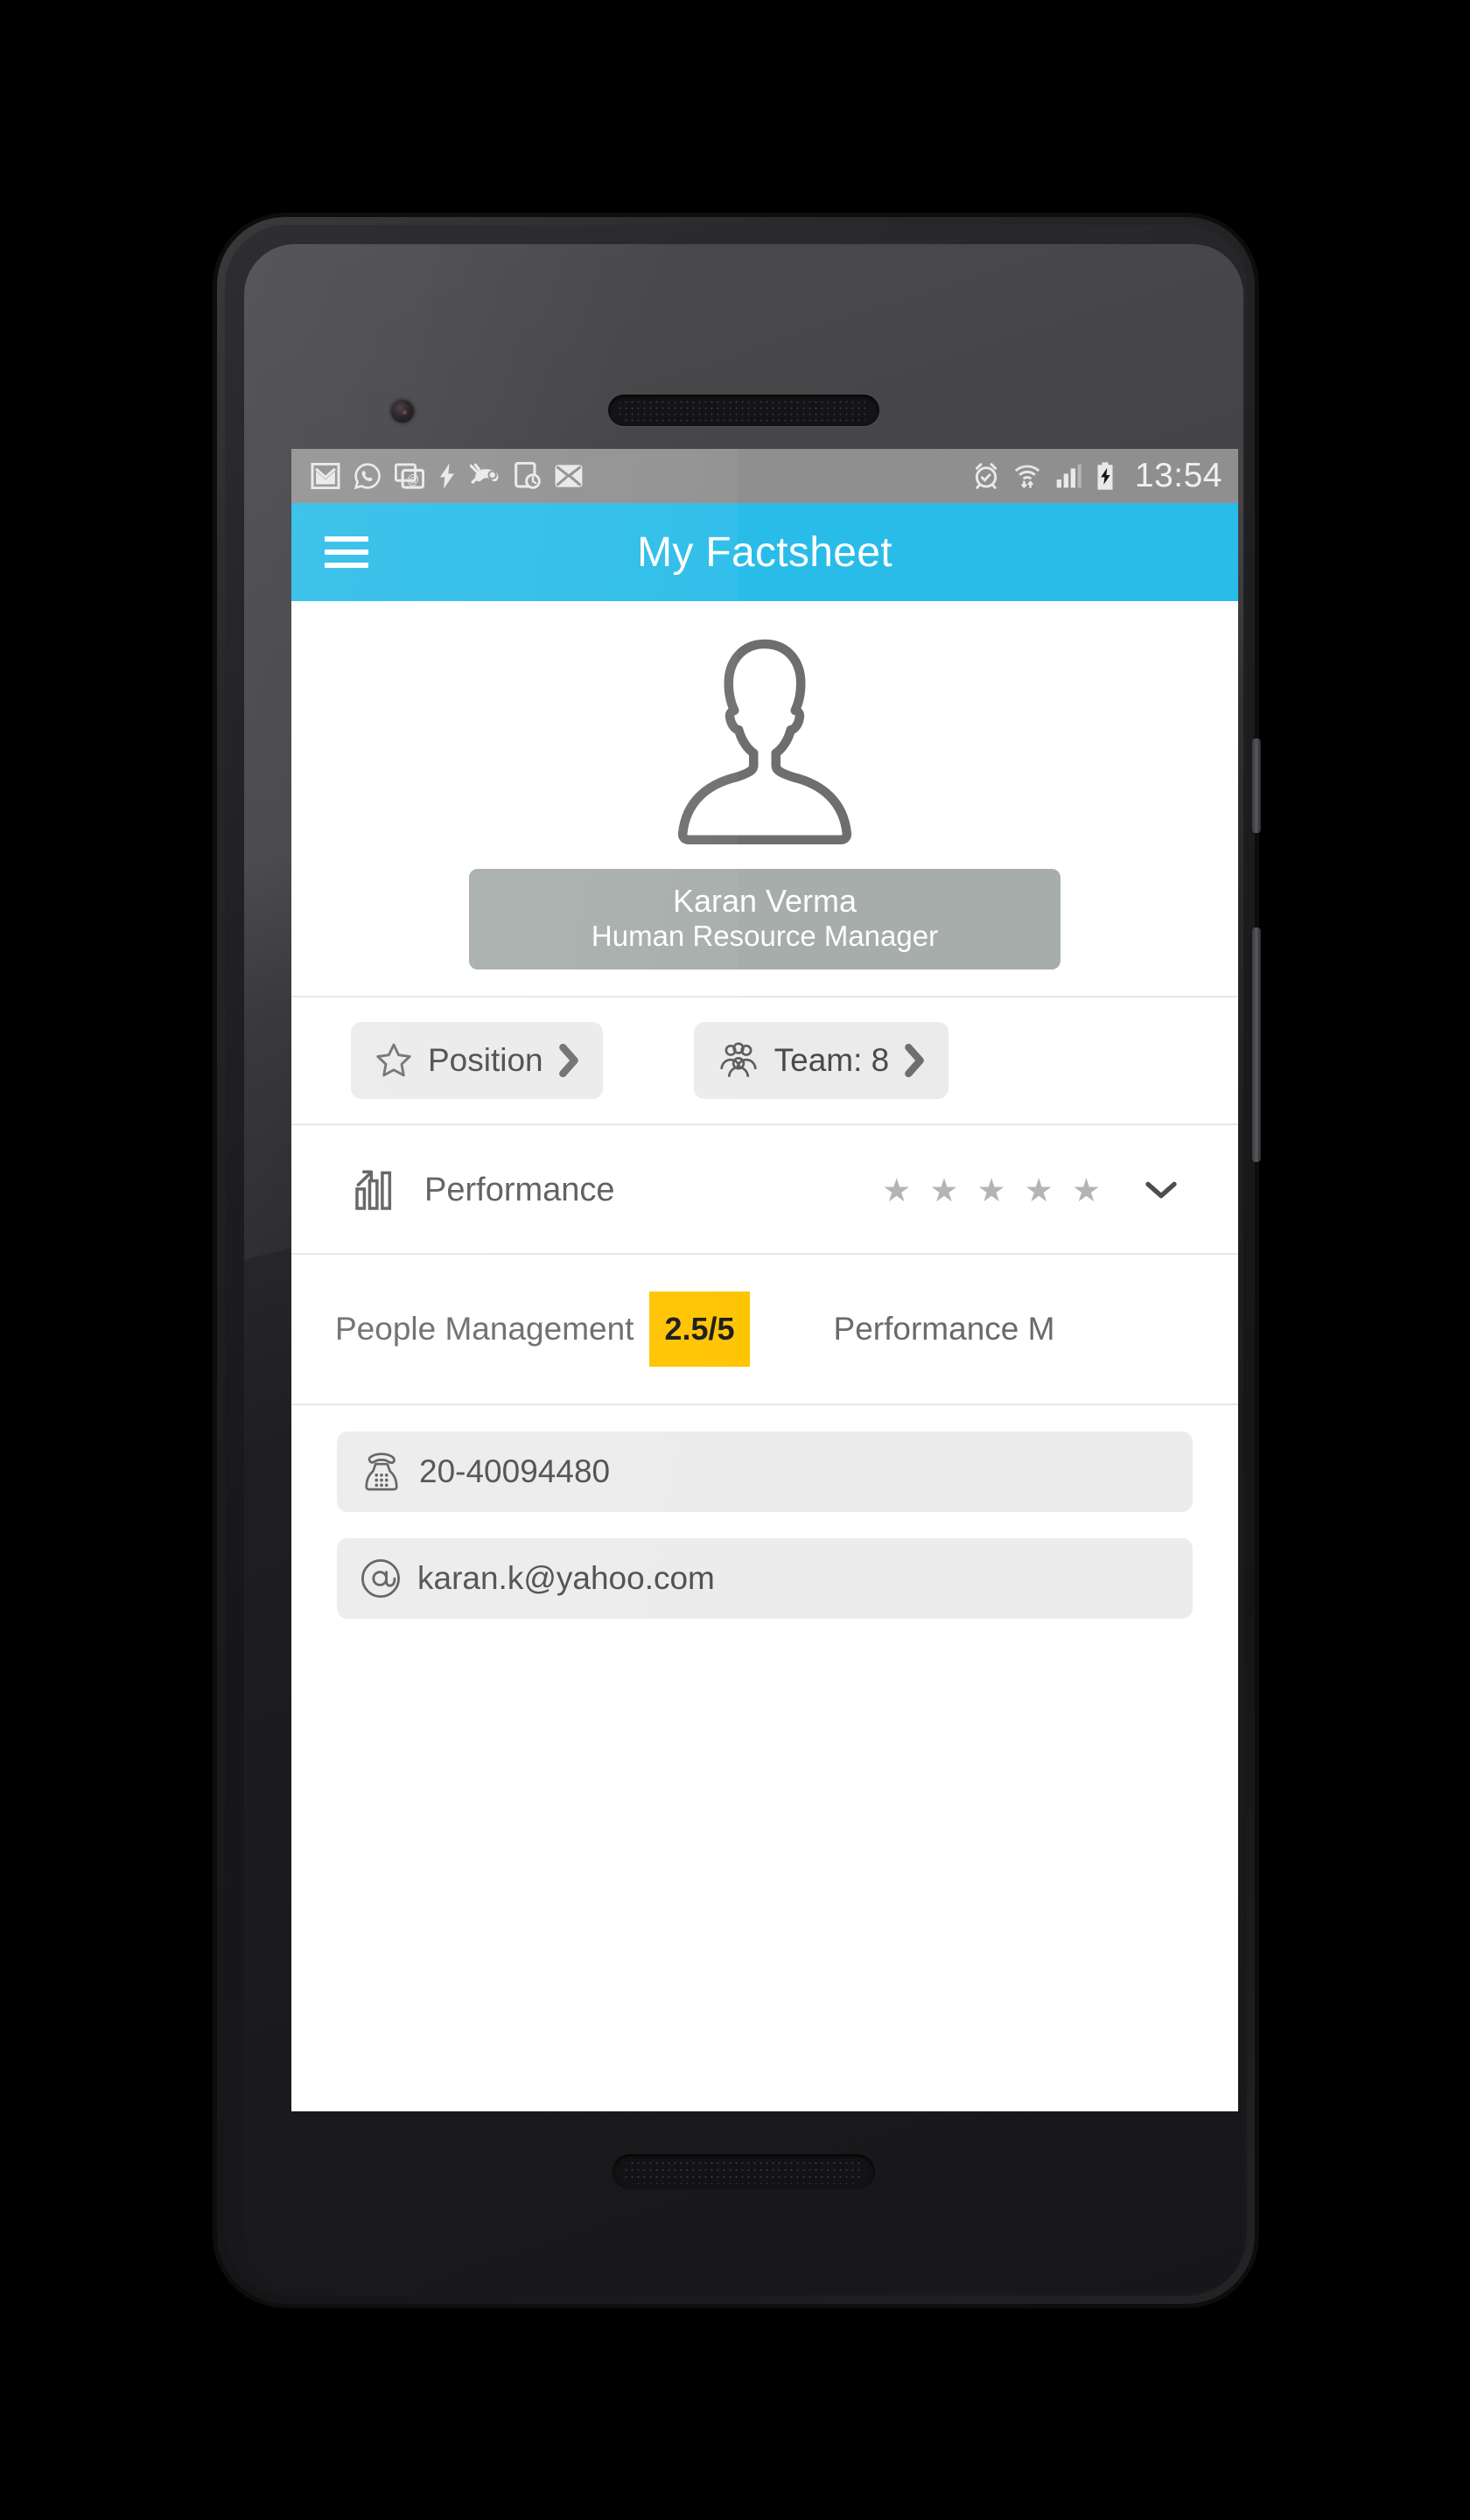 Image resolution: width=1470 pixels, height=2520 pixels. I want to click on mail-x-icon, so click(569, 476).